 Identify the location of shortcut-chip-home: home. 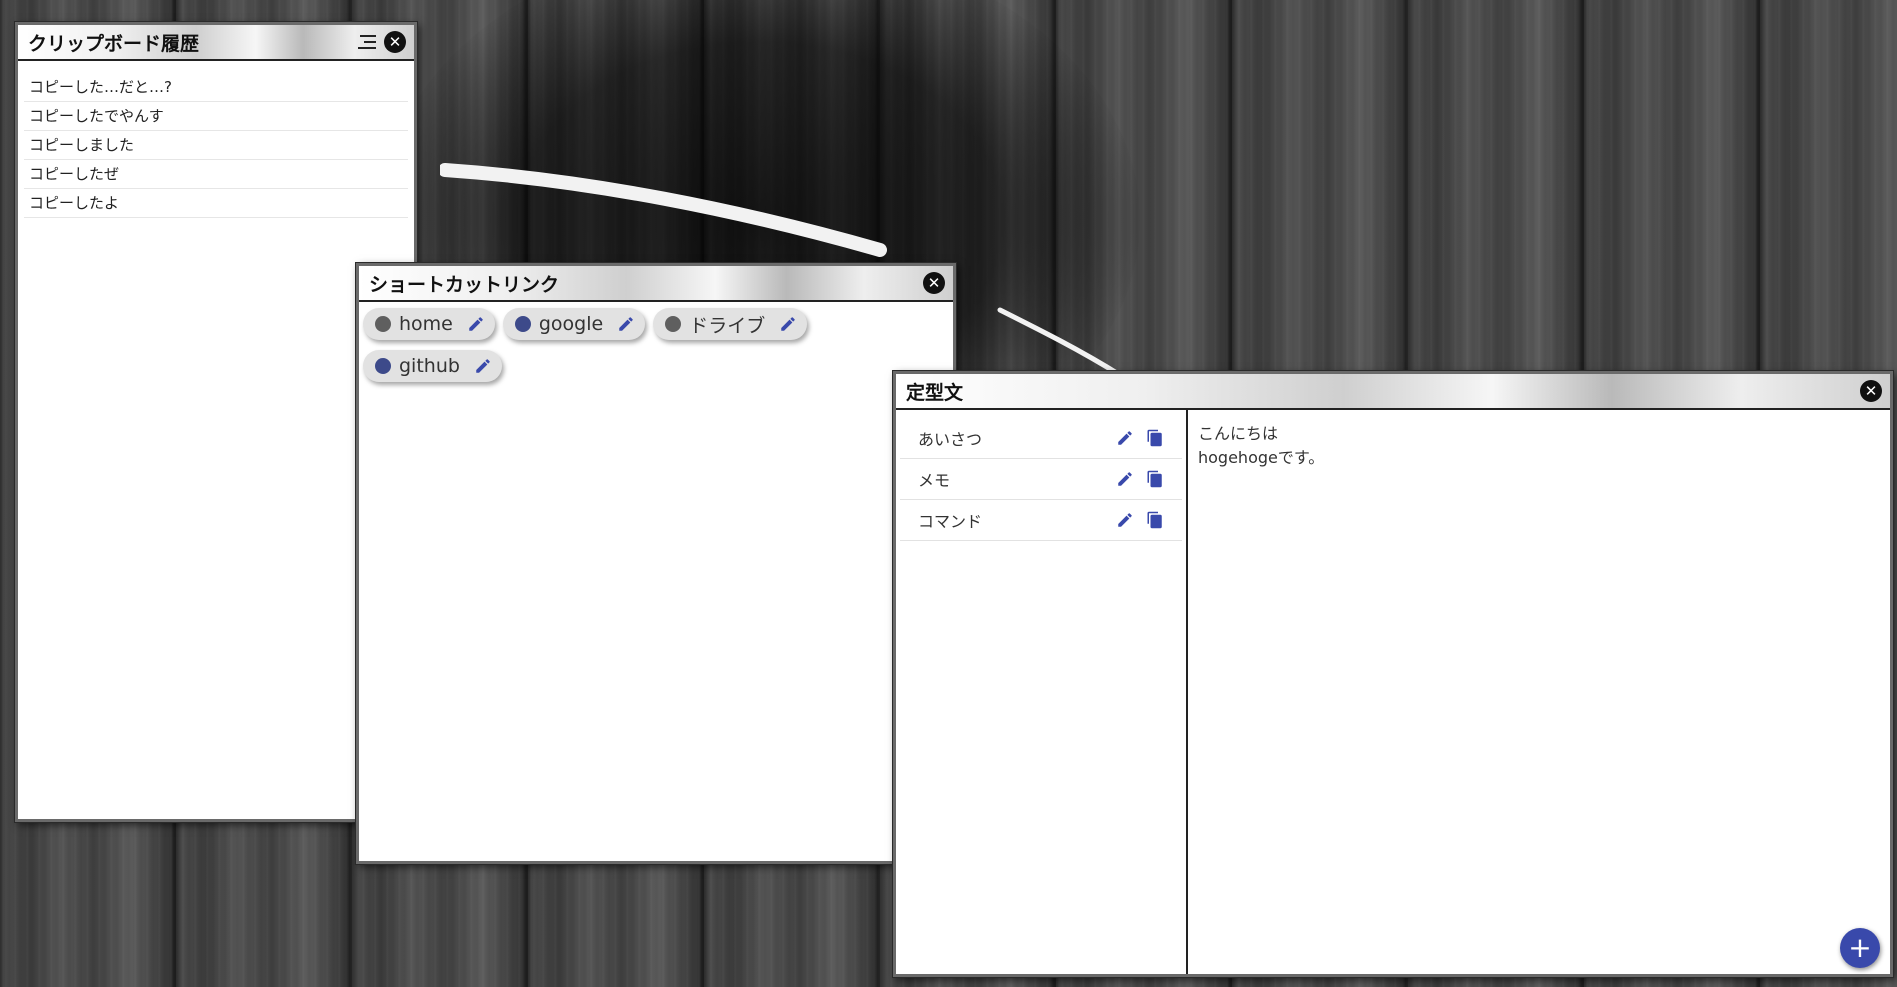
(429, 324).